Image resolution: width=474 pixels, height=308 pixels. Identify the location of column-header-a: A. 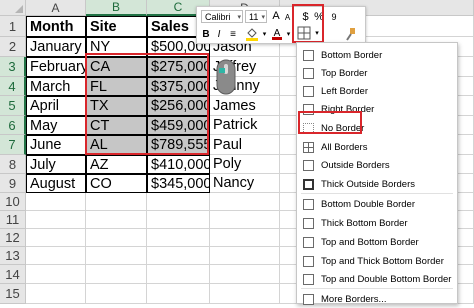
(56, 8).